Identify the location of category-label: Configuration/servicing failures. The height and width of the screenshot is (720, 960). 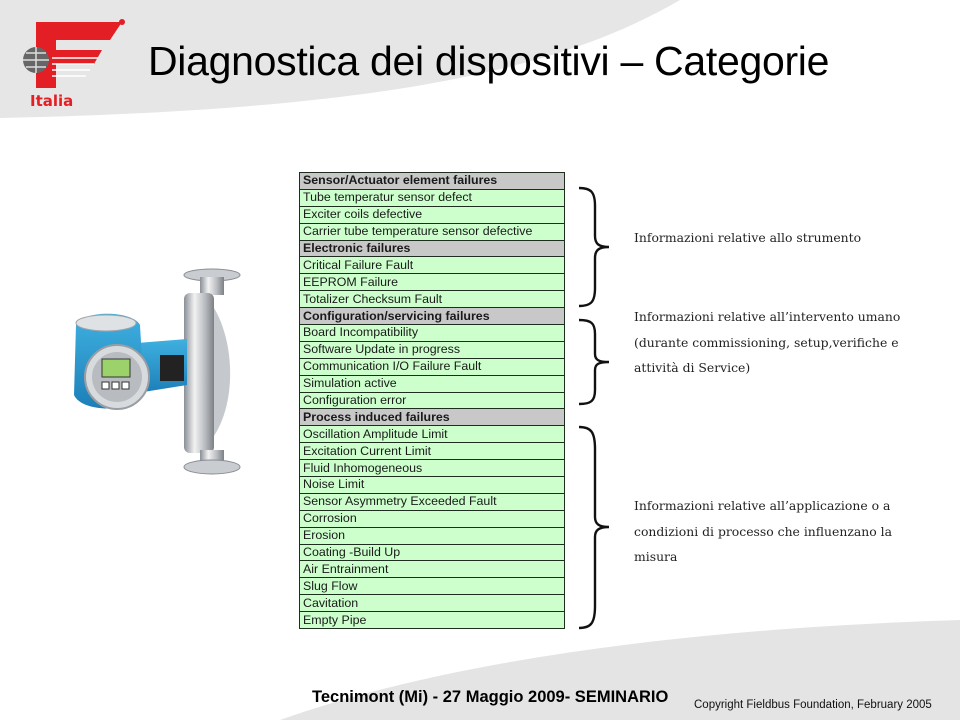
(432, 316).